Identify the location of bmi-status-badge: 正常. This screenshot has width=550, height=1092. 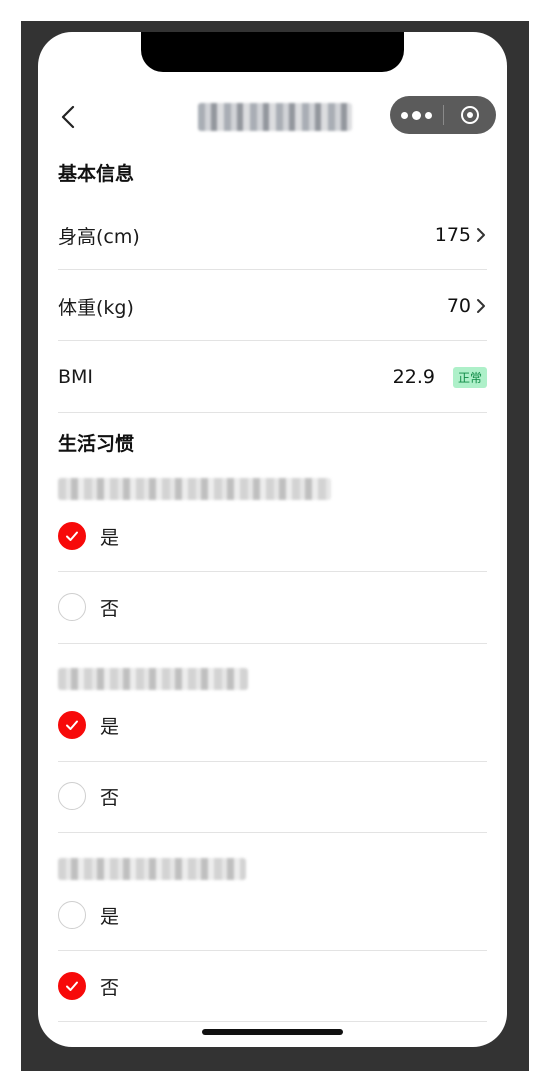
(469, 377).